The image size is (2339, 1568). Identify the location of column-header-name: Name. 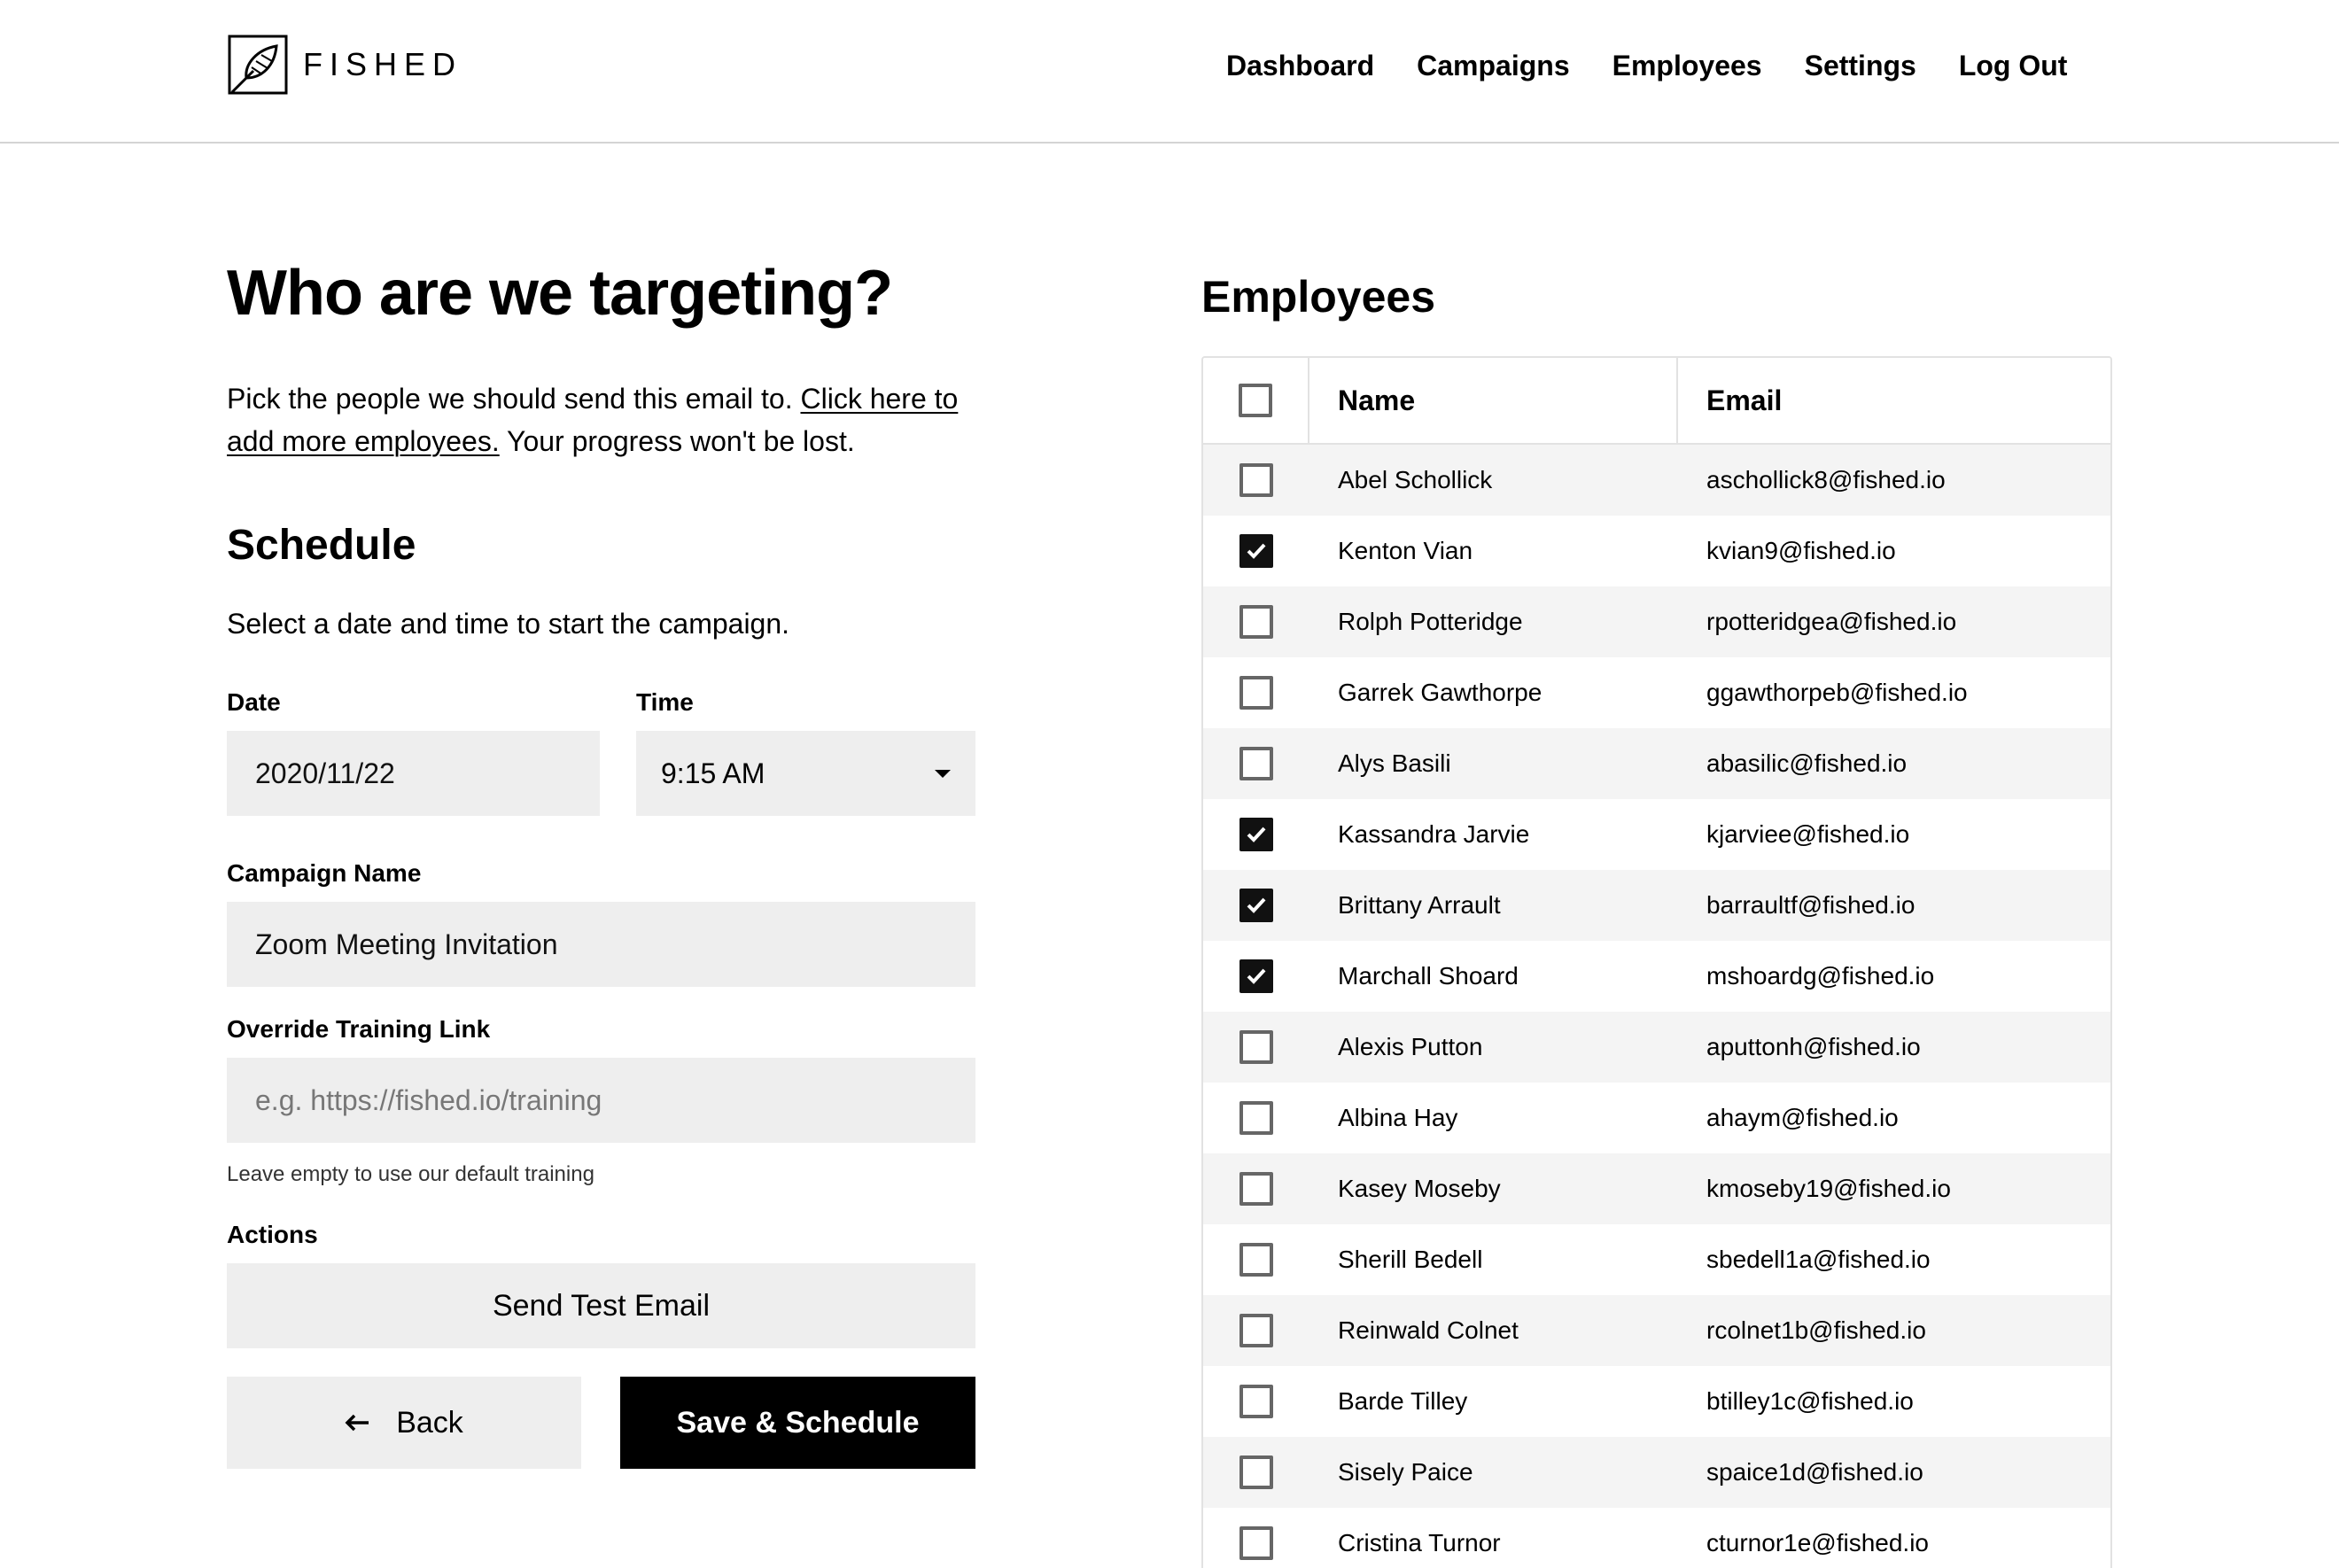
(1493, 400).